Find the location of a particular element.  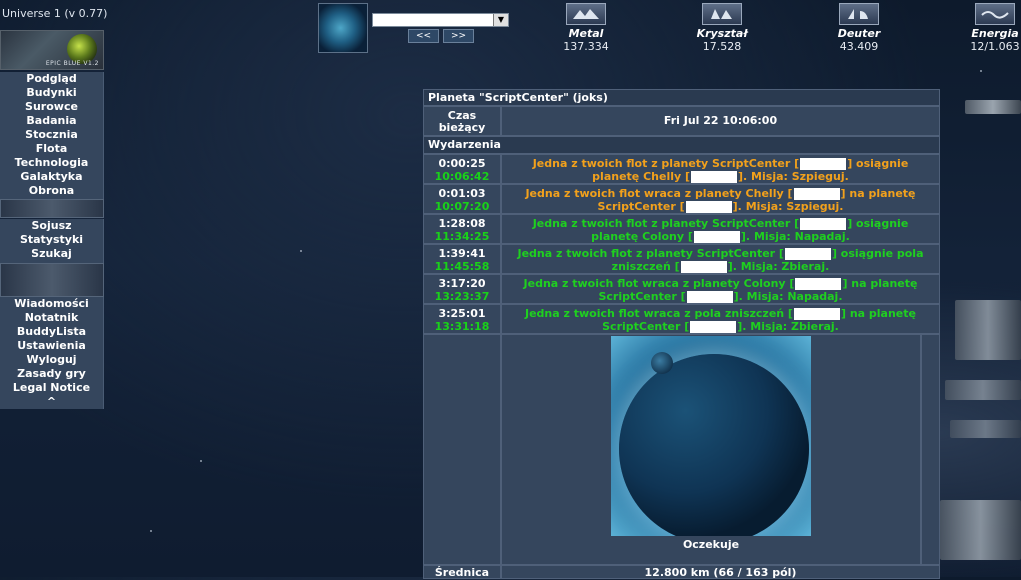

universe-version: Universe 1 (v 0.77) is located at coordinates (55, 13).